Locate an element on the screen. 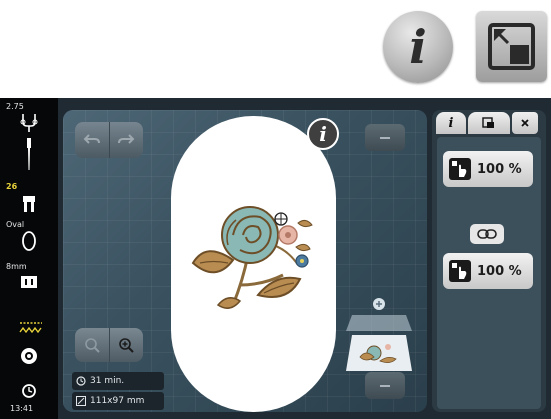 This screenshot has width=551, height=419. scroll-up-button is located at coordinates (385, 137).